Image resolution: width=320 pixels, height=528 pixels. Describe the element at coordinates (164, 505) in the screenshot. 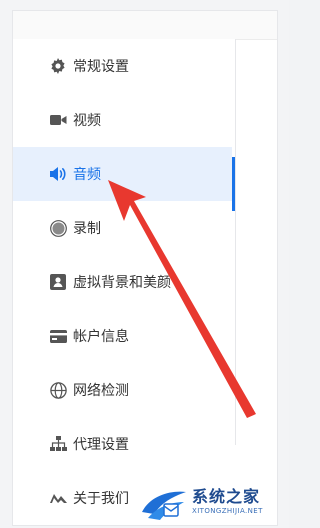

I see `watermark-logo-icon` at that location.